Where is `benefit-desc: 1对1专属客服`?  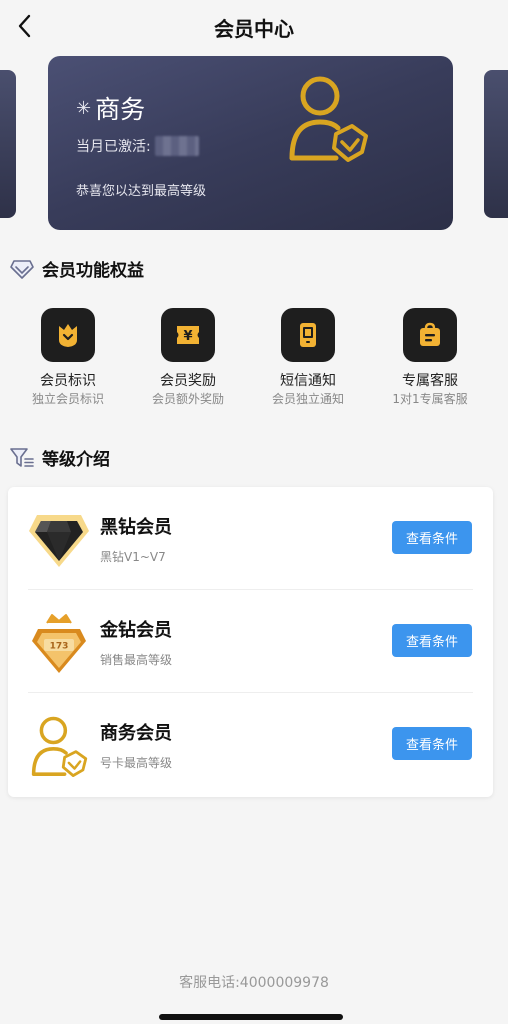 benefit-desc: 1对1专属客服 is located at coordinates (430, 399).